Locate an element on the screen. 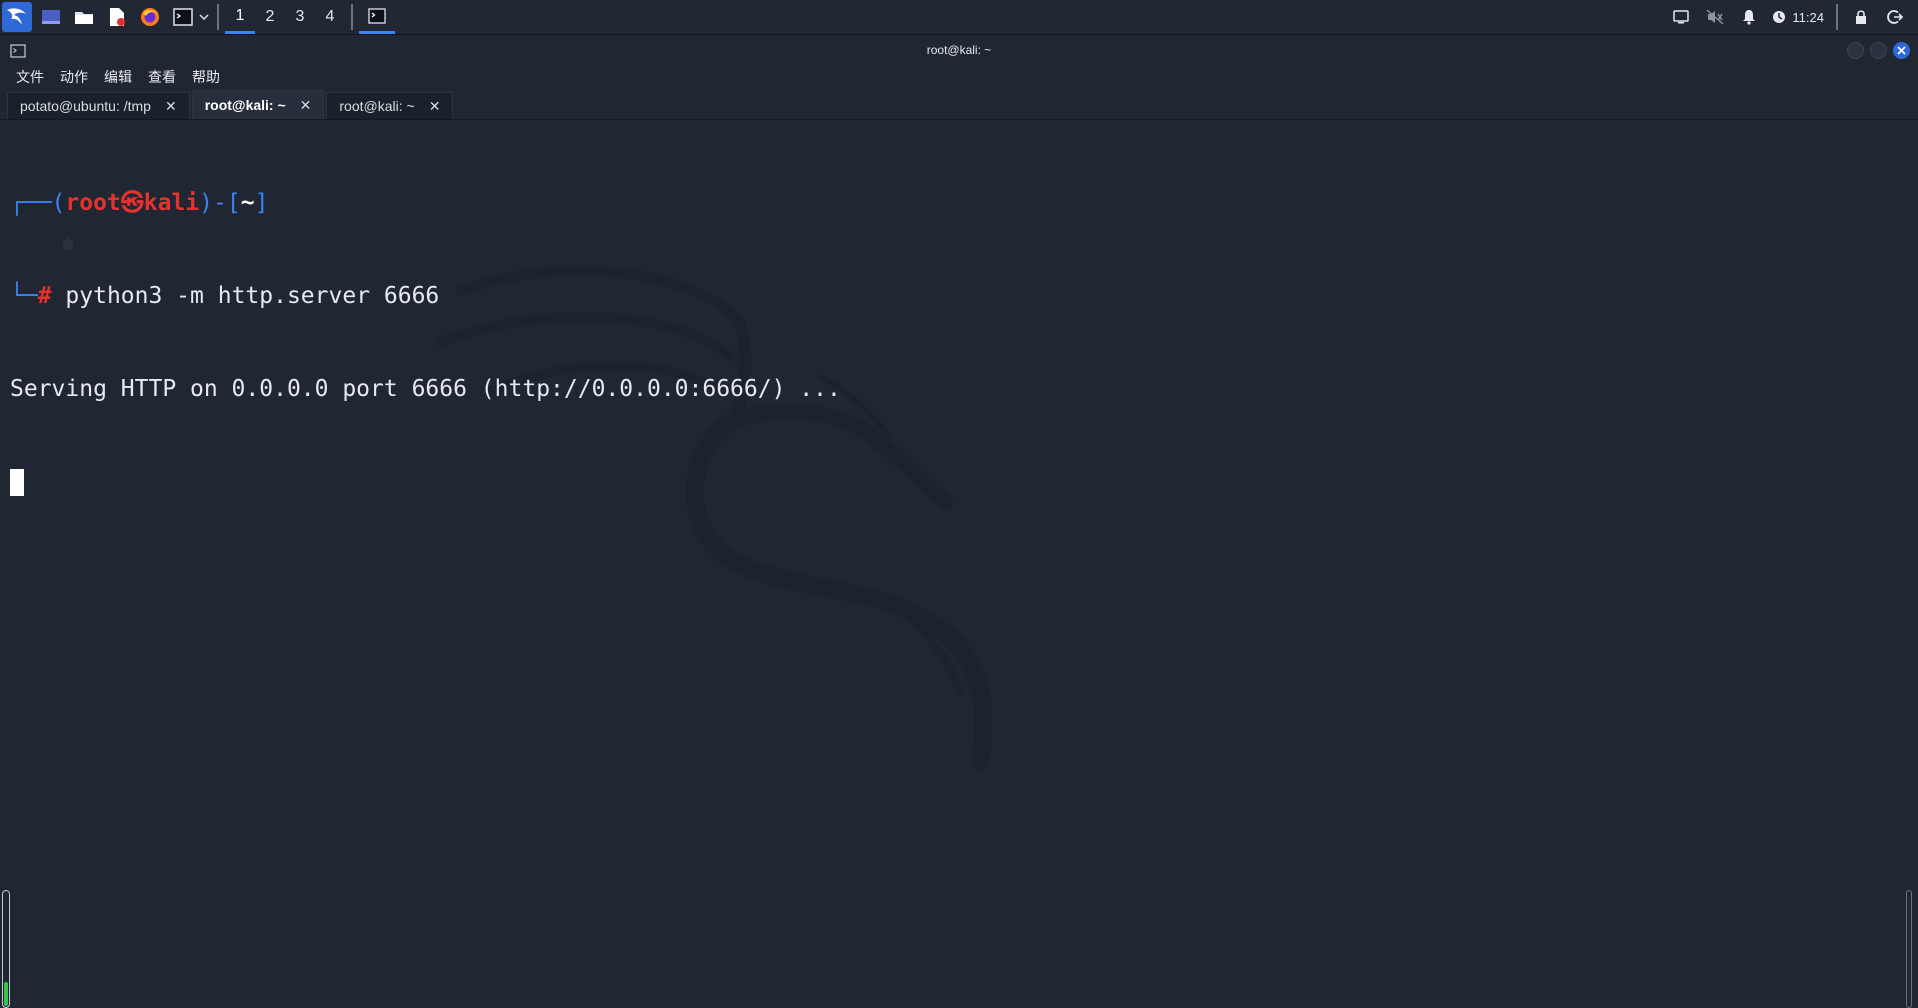 The image size is (1918, 1008). minimize-button is located at coordinates (1855, 50).